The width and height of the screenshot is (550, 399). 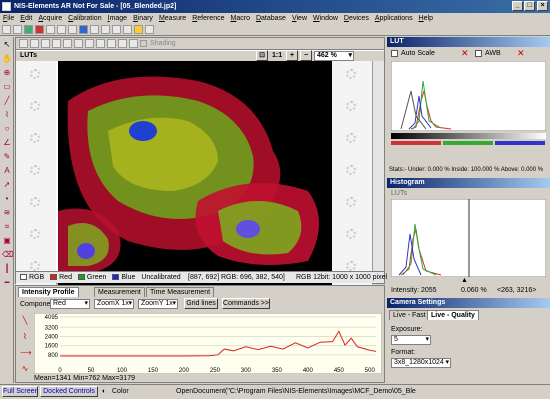 I want to click on zoom-combo: 462 %, so click(x=334, y=56).